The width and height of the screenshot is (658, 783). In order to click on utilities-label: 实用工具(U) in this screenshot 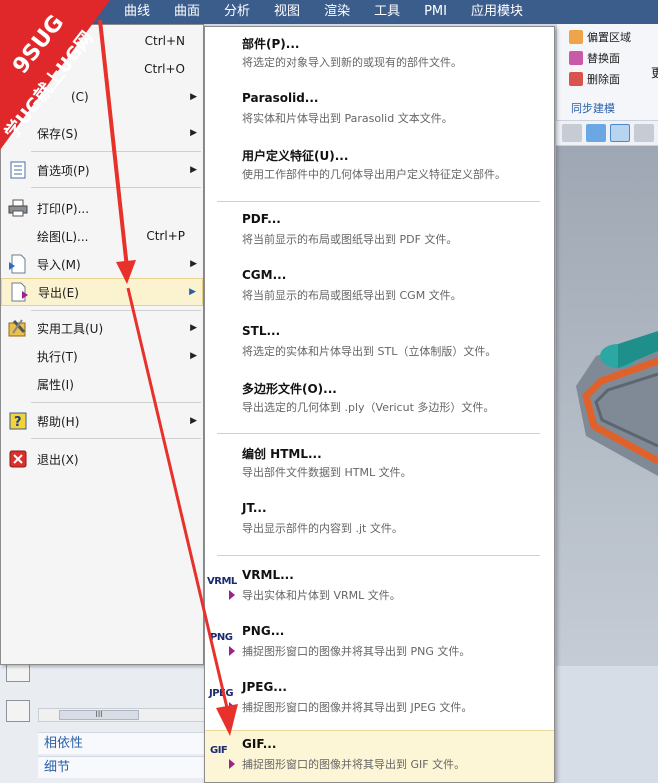, I will do `click(70, 328)`.